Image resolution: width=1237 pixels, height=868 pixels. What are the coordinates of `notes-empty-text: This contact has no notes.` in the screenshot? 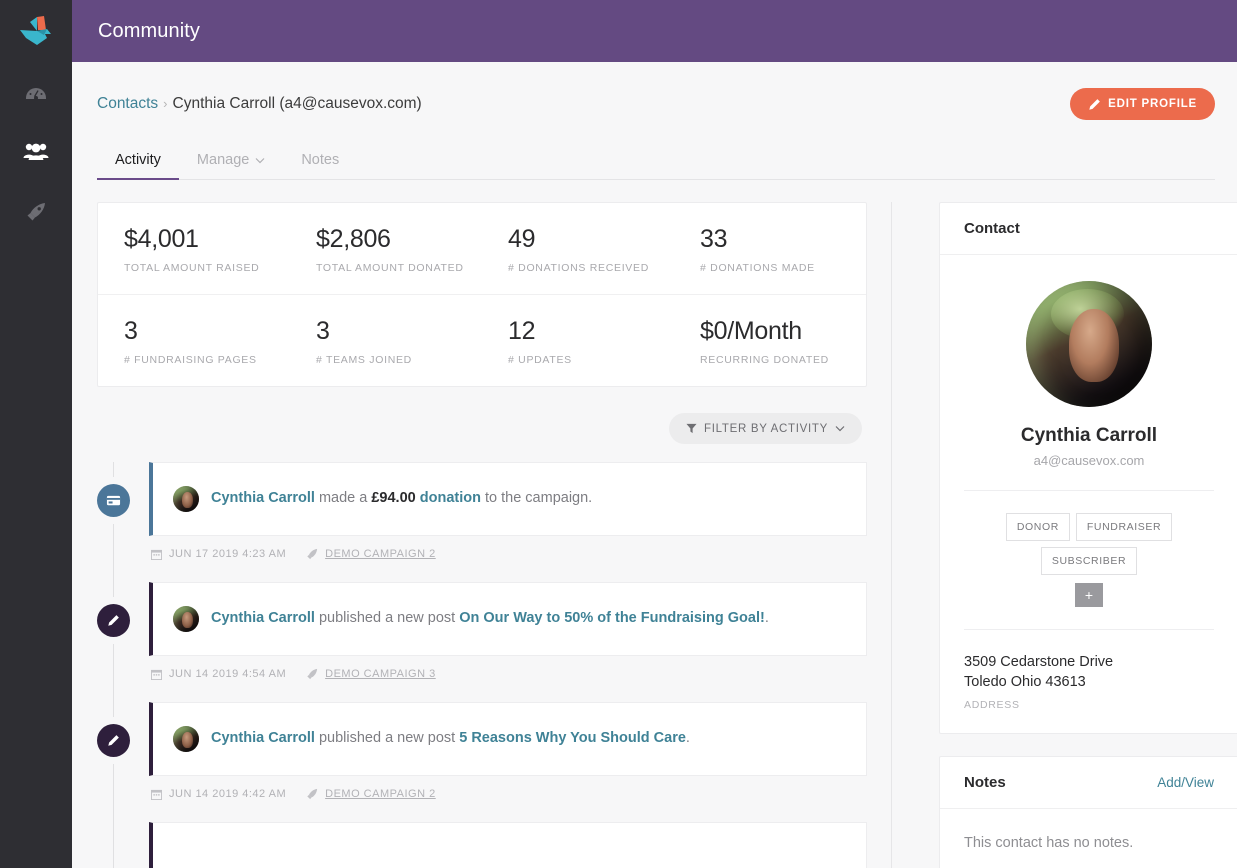 It's located at (1049, 843).